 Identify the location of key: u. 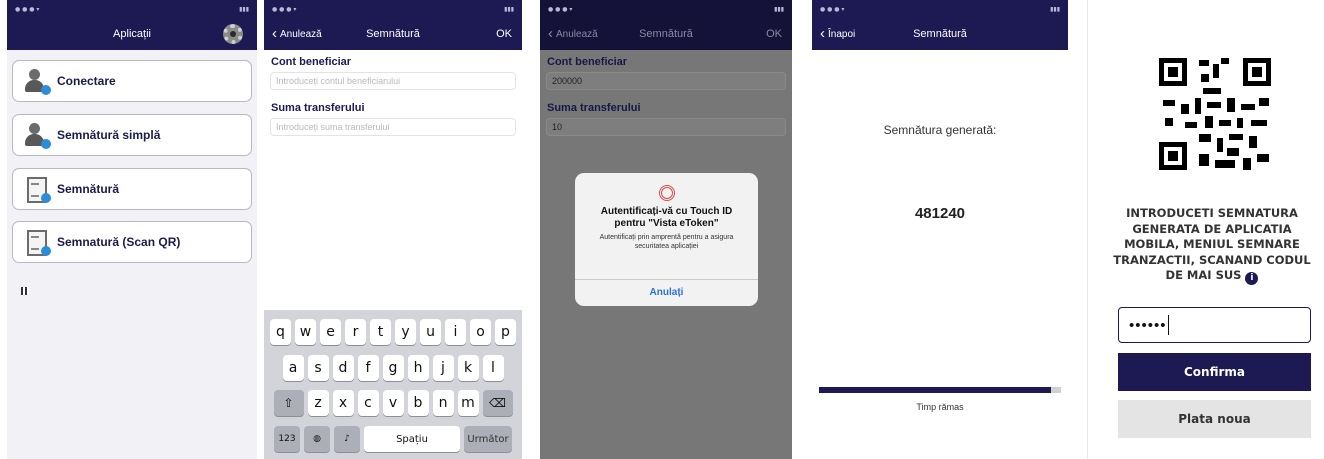
(430, 332).